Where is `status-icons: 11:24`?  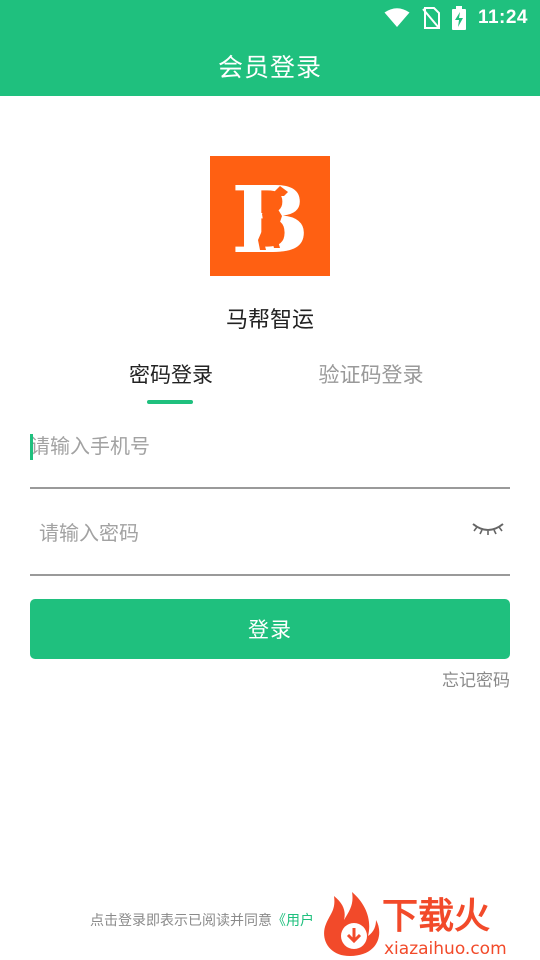 status-icons: 11:24 is located at coordinates (456, 18).